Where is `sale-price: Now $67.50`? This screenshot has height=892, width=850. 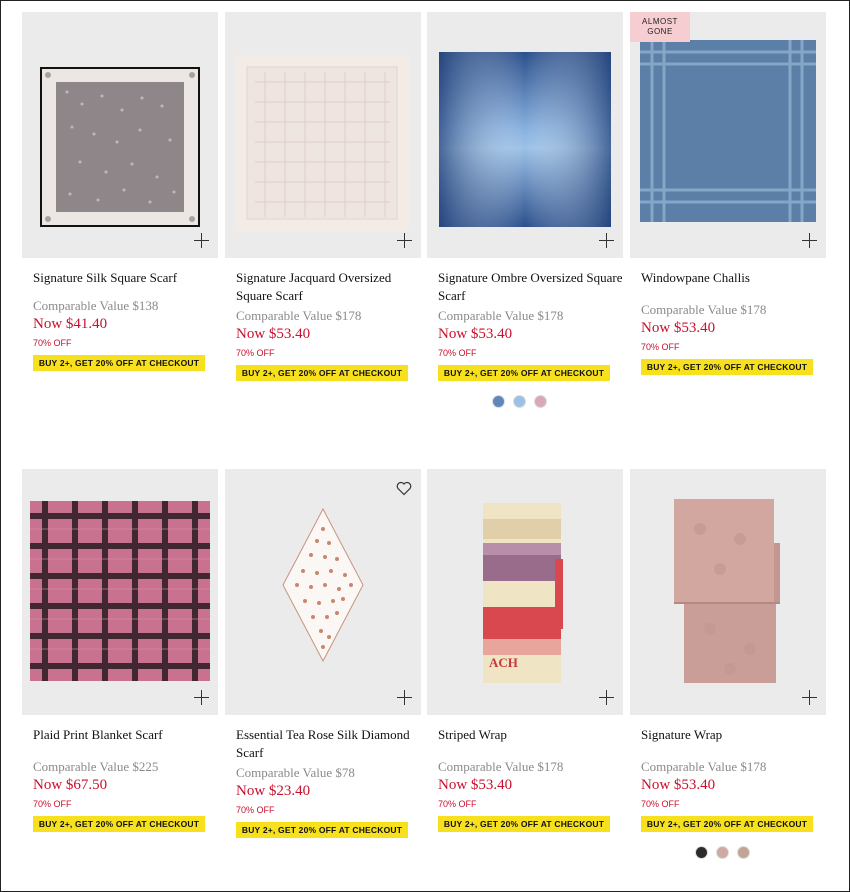
sale-price: Now $67.50 is located at coordinates (70, 785).